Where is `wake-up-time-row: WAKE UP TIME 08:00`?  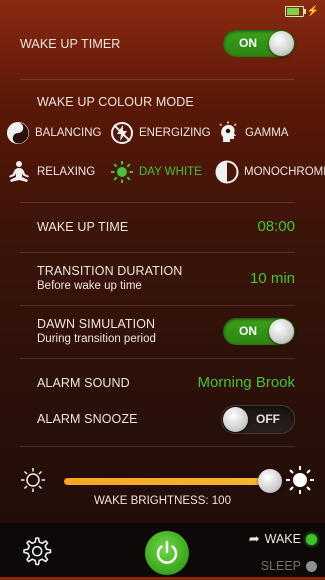 wake-up-time-row: WAKE UP TIME 08:00 is located at coordinates (157, 228).